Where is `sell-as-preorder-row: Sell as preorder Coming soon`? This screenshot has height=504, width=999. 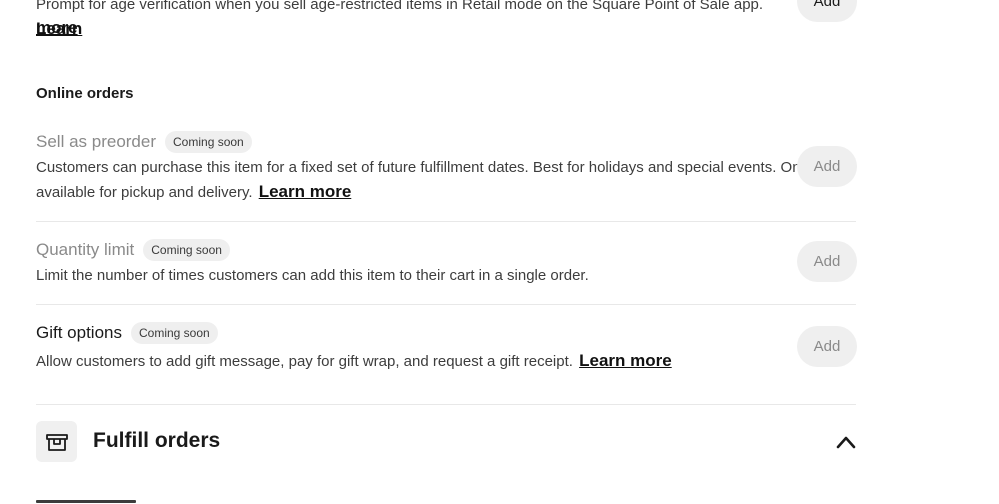
sell-as-preorder-row: Sell as preorder Coming soon is located at coordinates (144, 142).